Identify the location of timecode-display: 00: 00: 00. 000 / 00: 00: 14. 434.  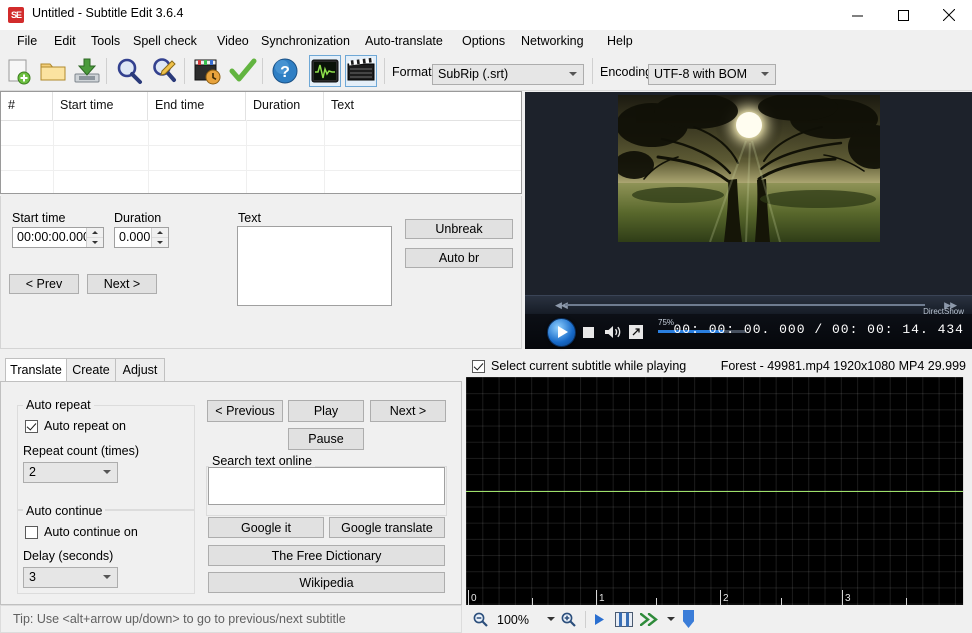
(819, 329).